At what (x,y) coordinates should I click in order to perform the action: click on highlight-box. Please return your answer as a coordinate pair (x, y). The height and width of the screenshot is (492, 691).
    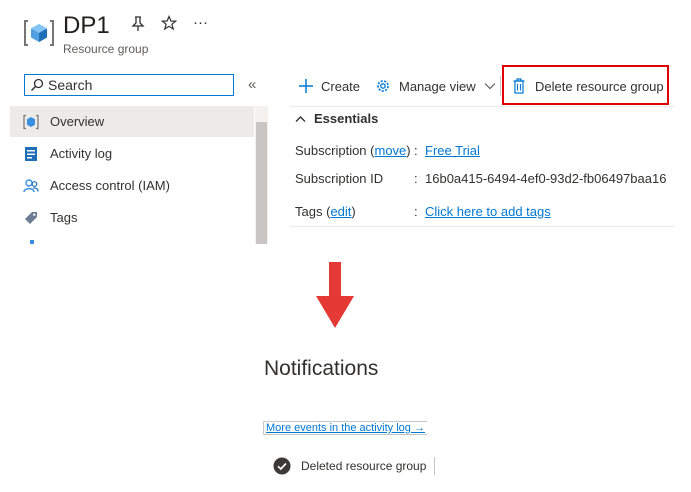
    Looking at the image, I should click on (585, 85).